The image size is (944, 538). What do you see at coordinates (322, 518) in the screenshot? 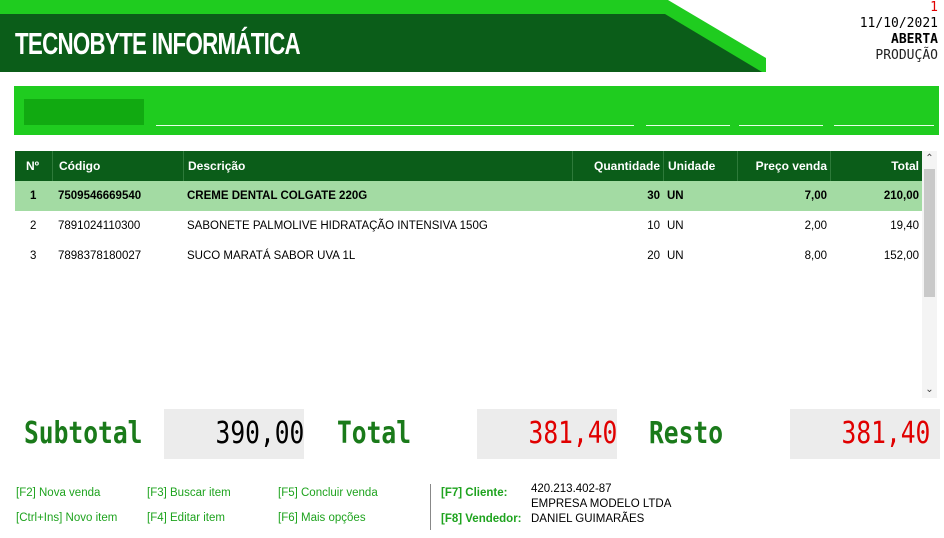
I see `more-options-shortcut: [F6] Mais opções` at bounding box center [322, 518].